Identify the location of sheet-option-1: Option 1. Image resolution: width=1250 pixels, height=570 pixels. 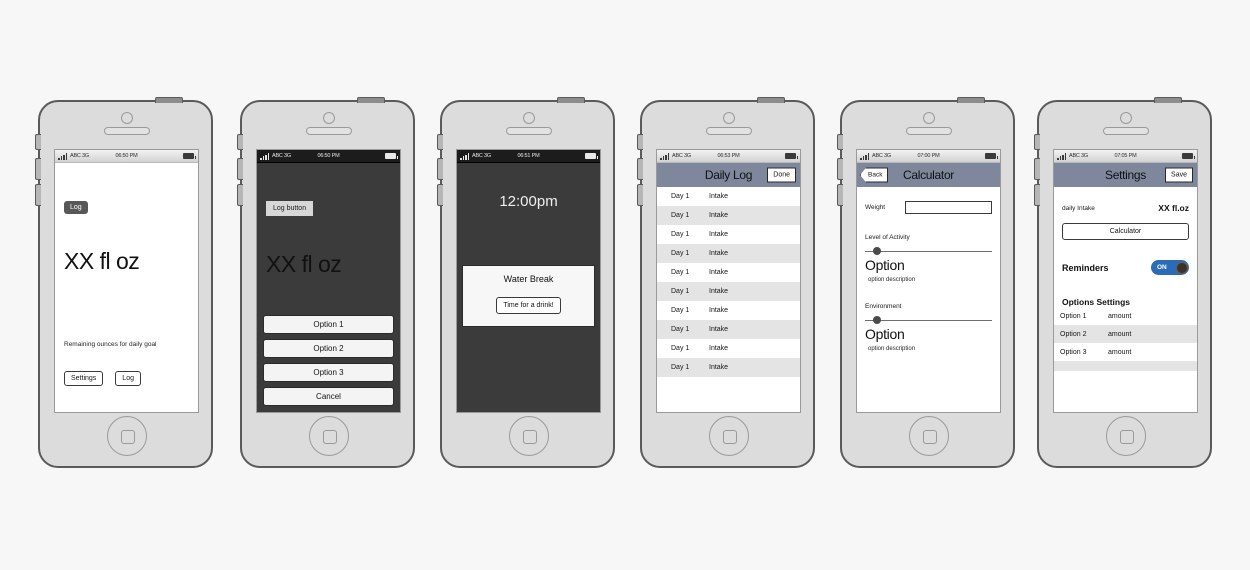
(328, 324).